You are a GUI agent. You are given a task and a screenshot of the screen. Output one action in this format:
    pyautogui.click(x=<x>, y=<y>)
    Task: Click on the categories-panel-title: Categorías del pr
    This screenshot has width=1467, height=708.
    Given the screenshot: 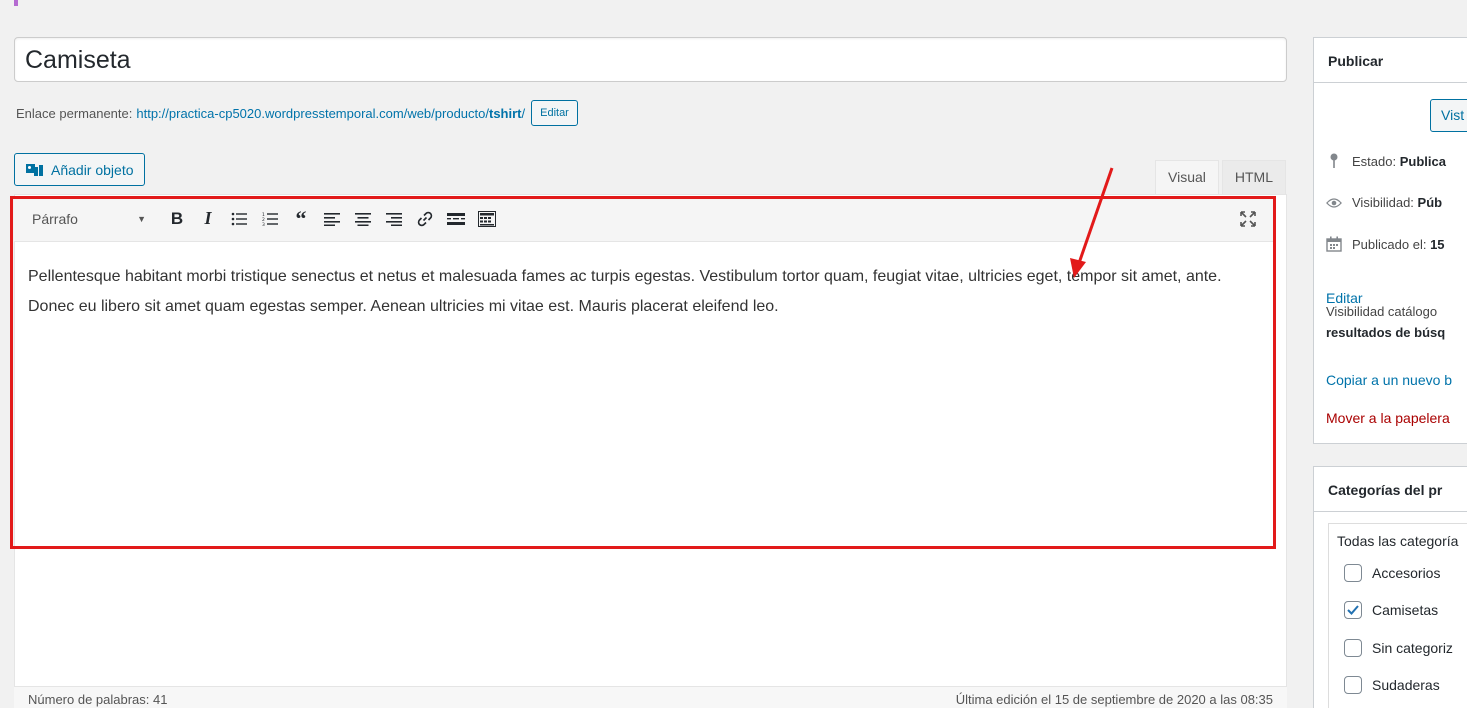 What is the action you would take?
    pyautogui.click(x=1390, y=489)
    